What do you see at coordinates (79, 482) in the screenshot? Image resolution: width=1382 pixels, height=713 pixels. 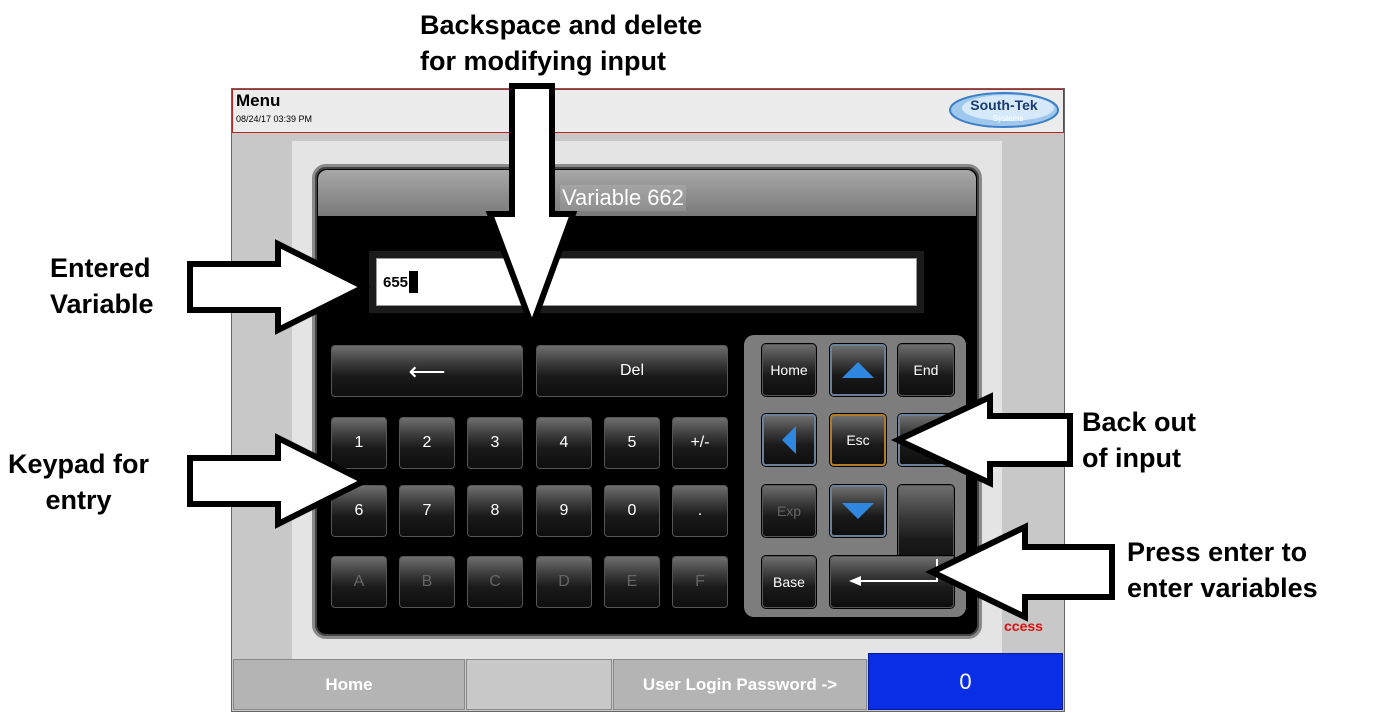 I see `callout-keypad: Keypad for entry` at bounding box center [79, 482].